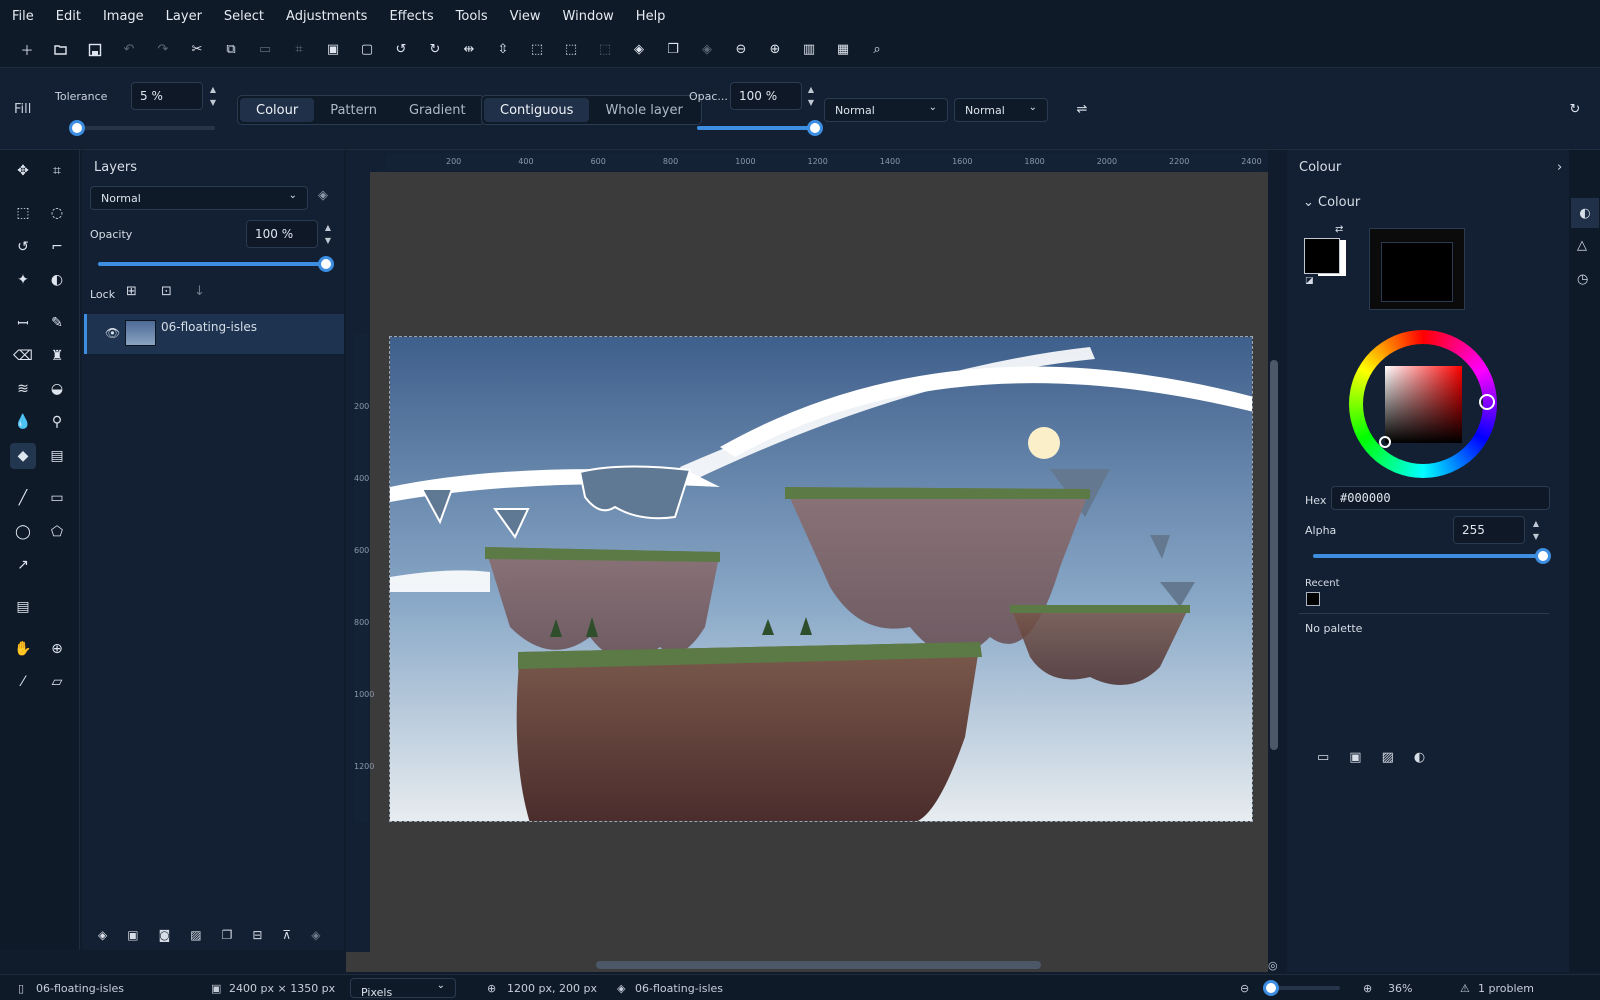 Image resolution: width=1600 pixels, height=1000 pixels. Describe the element at coordinates (57, 389) in the screenshot. I see `heal-icon: ◒` at that location.